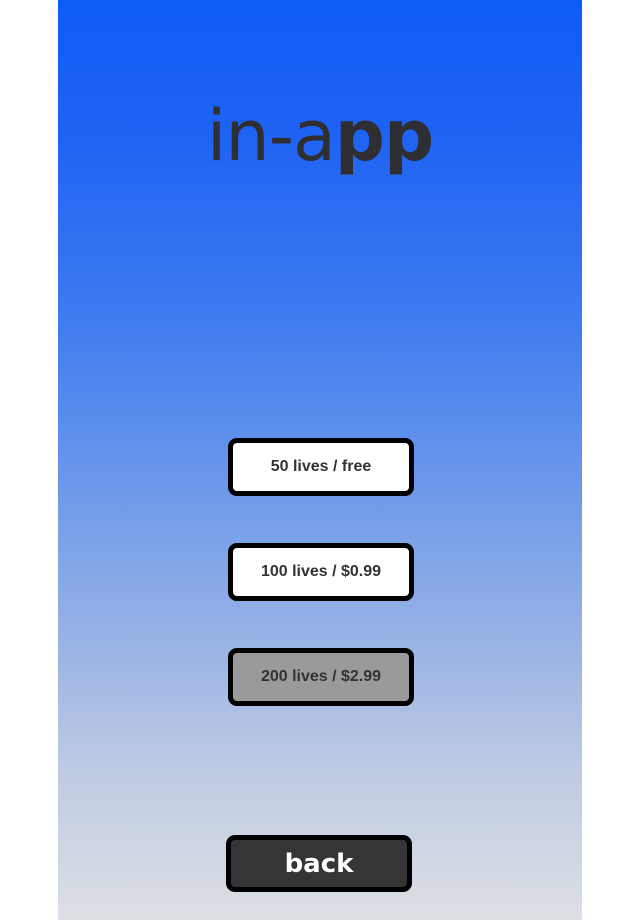 This screenshot has height=920, width=640. I want to click on offer-button-50-lives: 50 lives / free, so click(321, 467).